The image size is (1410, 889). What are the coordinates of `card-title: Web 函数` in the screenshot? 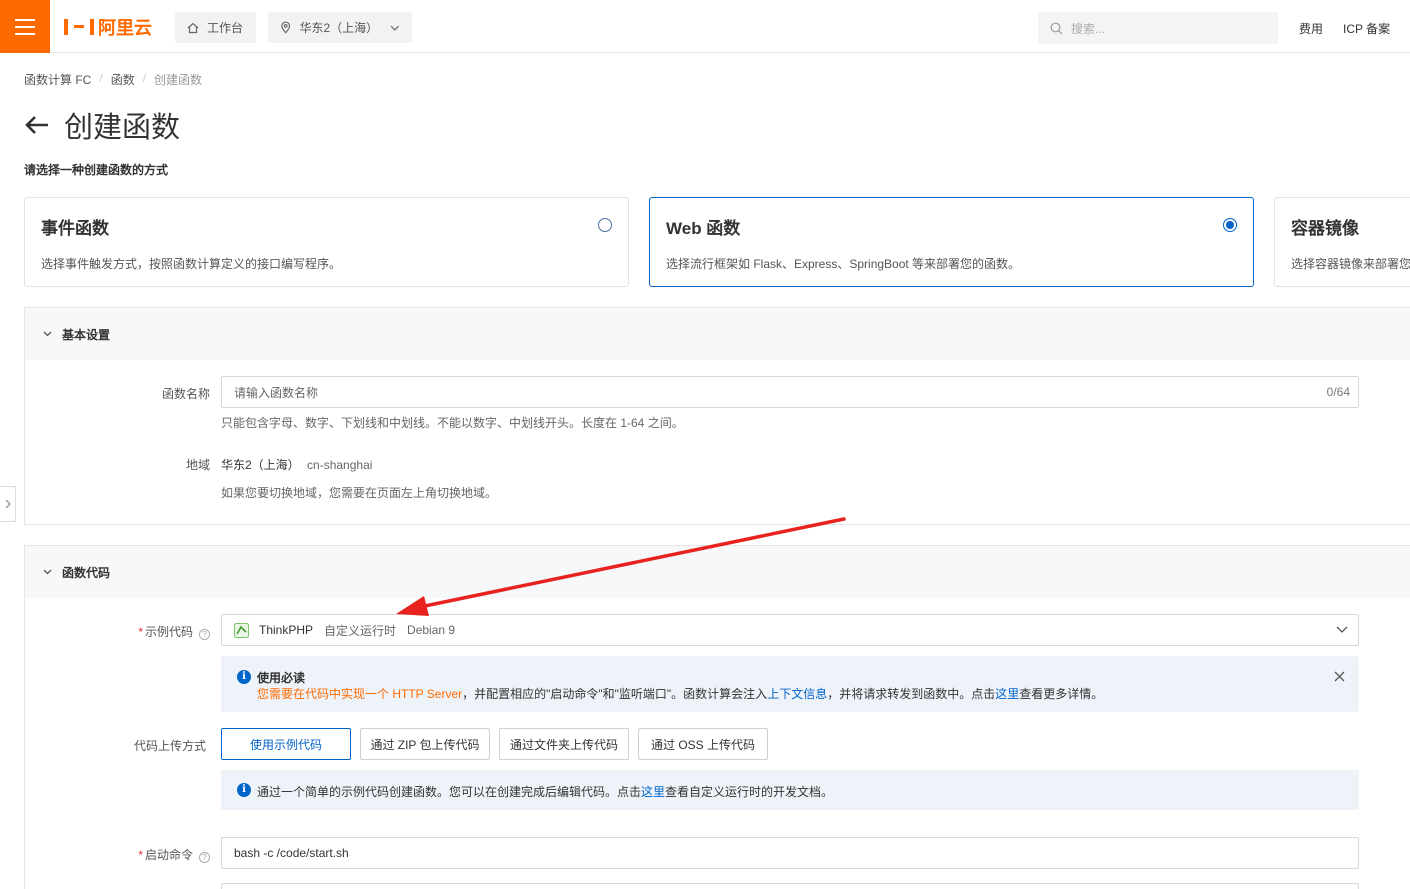 It's located at (703, 228).